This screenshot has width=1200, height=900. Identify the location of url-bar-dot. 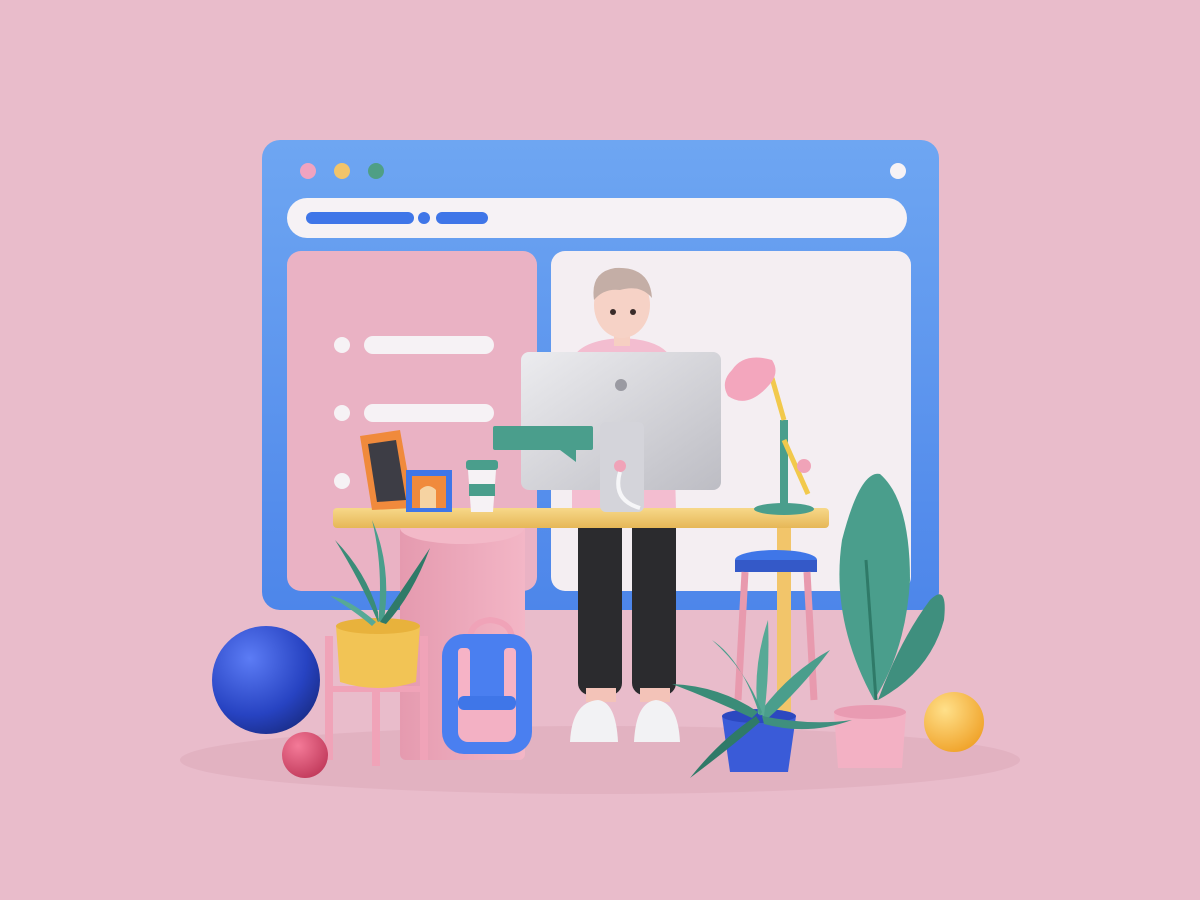
(424, 218).